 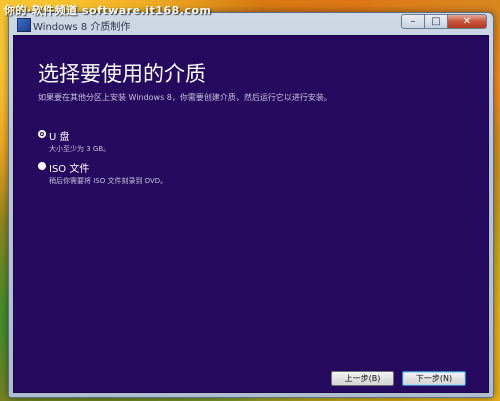 What do you see at coordinates (122, 74) in the screenshot?
I see `page-title: 选择要使用的介质` at bounding box center [122, 74].